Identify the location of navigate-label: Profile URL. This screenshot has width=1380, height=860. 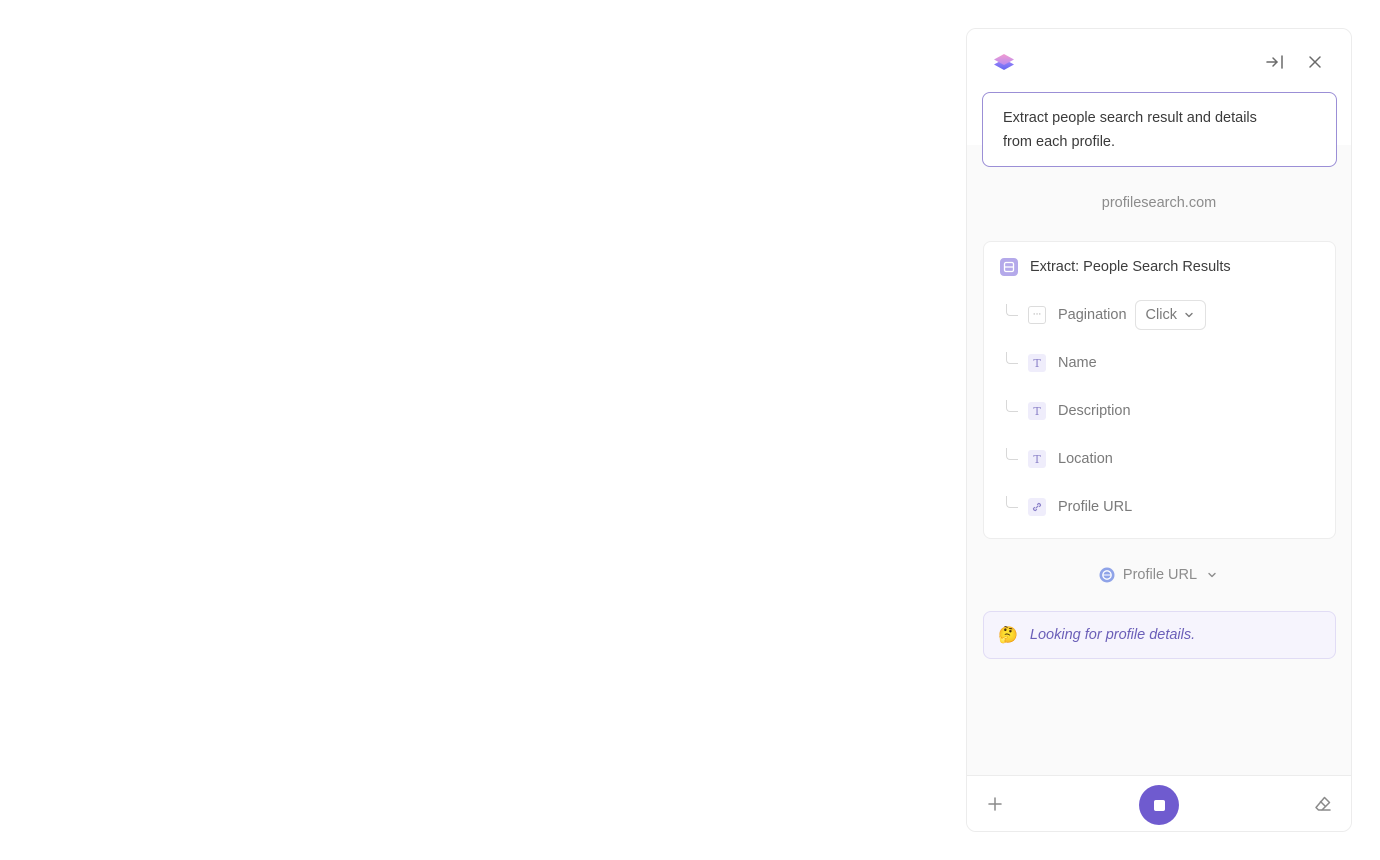
(1160, 575).